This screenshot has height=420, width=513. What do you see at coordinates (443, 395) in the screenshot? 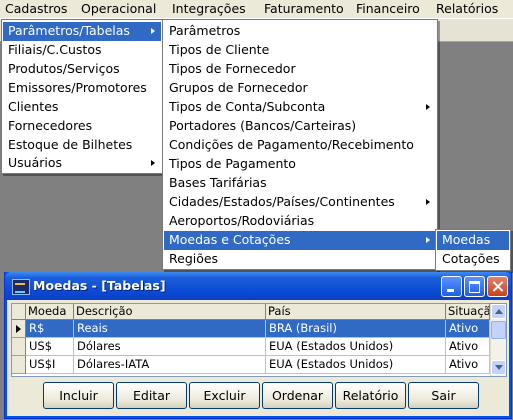
I see `sair-button: Sair` at bounding box center [443, 395].